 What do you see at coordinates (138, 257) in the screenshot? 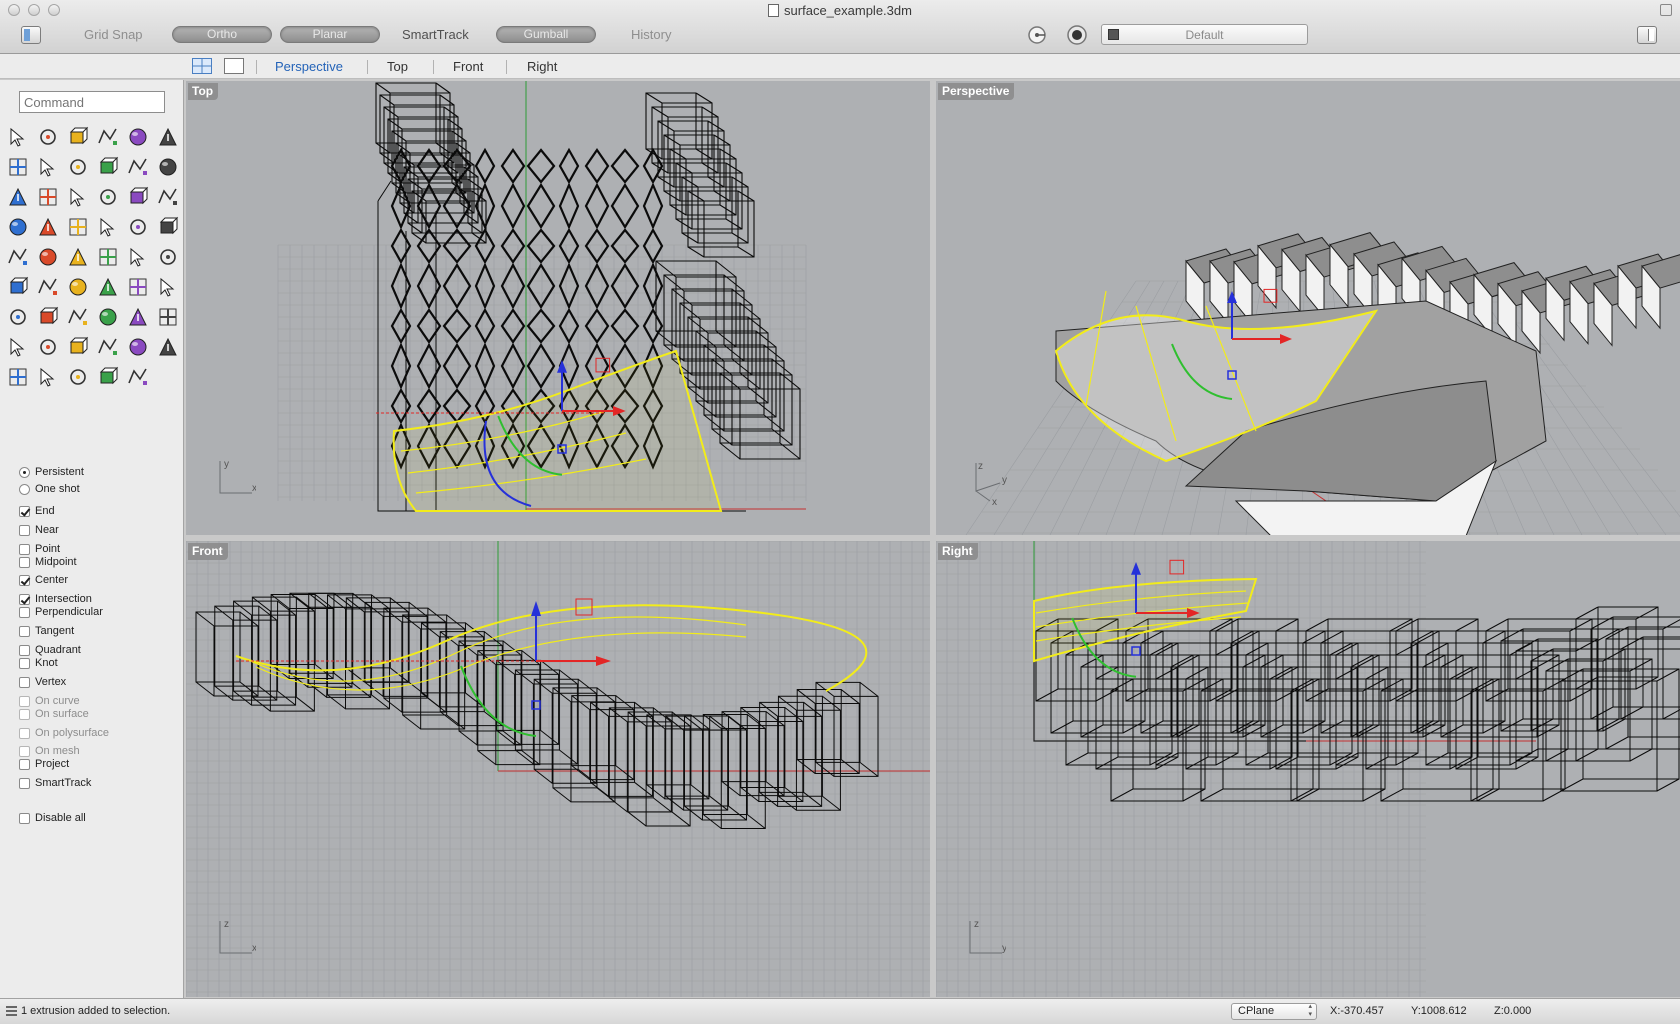
I see `render-cube-icon` at bounding box center [138, 257].